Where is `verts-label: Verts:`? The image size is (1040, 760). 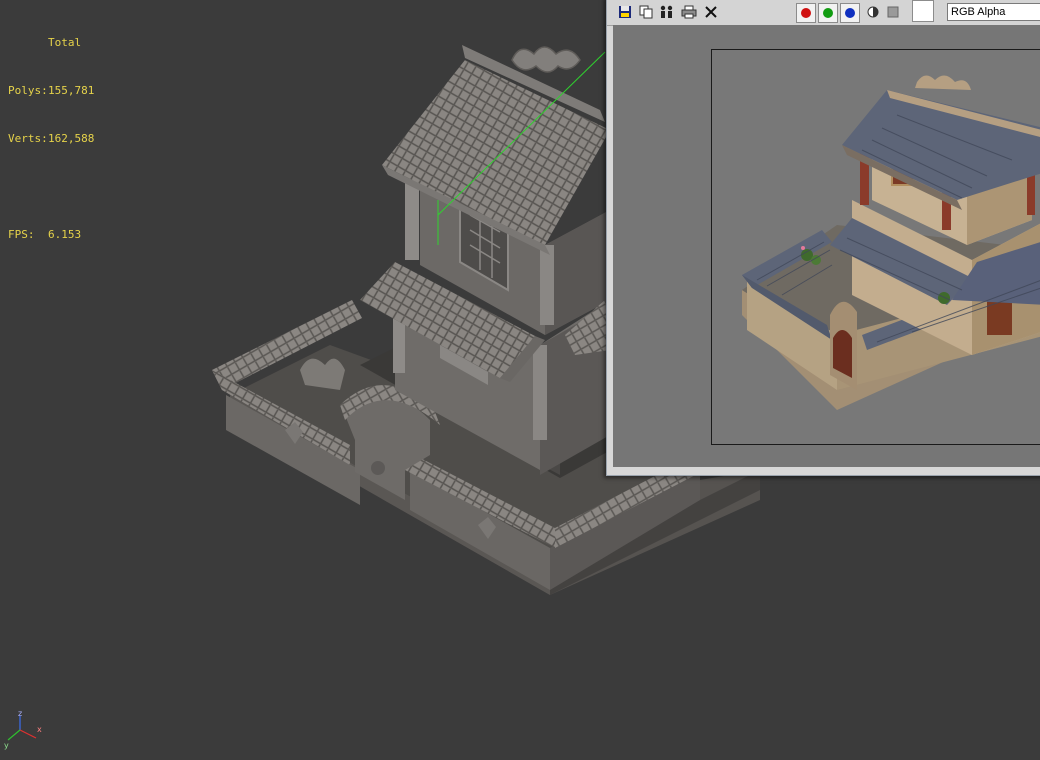
verts-label: Verts: is located at coordinates (28, 138).